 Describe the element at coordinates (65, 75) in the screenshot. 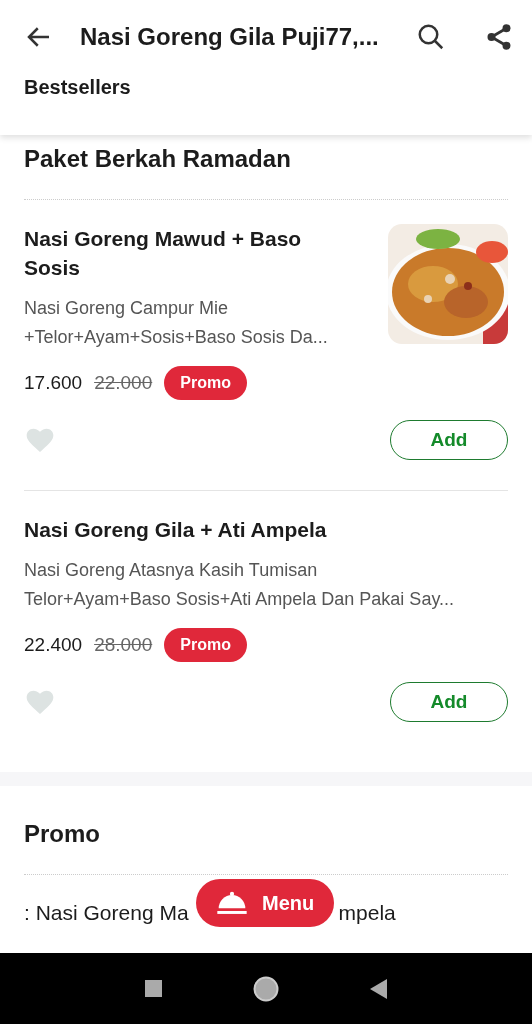

I see `category-tab: Bestsellers` at that location.